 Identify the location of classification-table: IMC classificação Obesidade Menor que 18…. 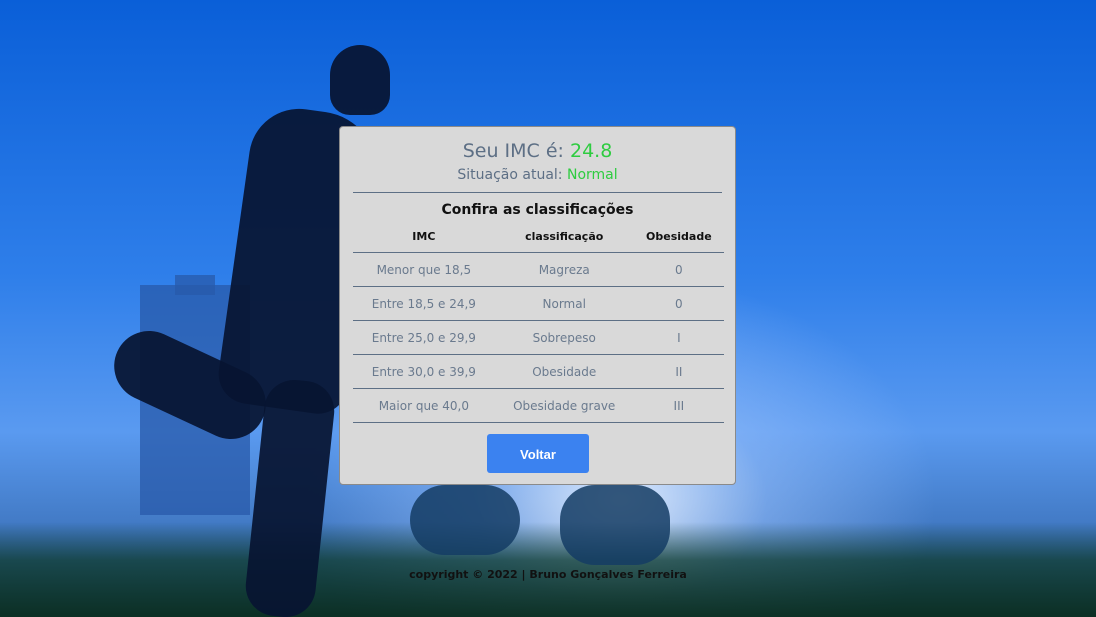
(538, 321).